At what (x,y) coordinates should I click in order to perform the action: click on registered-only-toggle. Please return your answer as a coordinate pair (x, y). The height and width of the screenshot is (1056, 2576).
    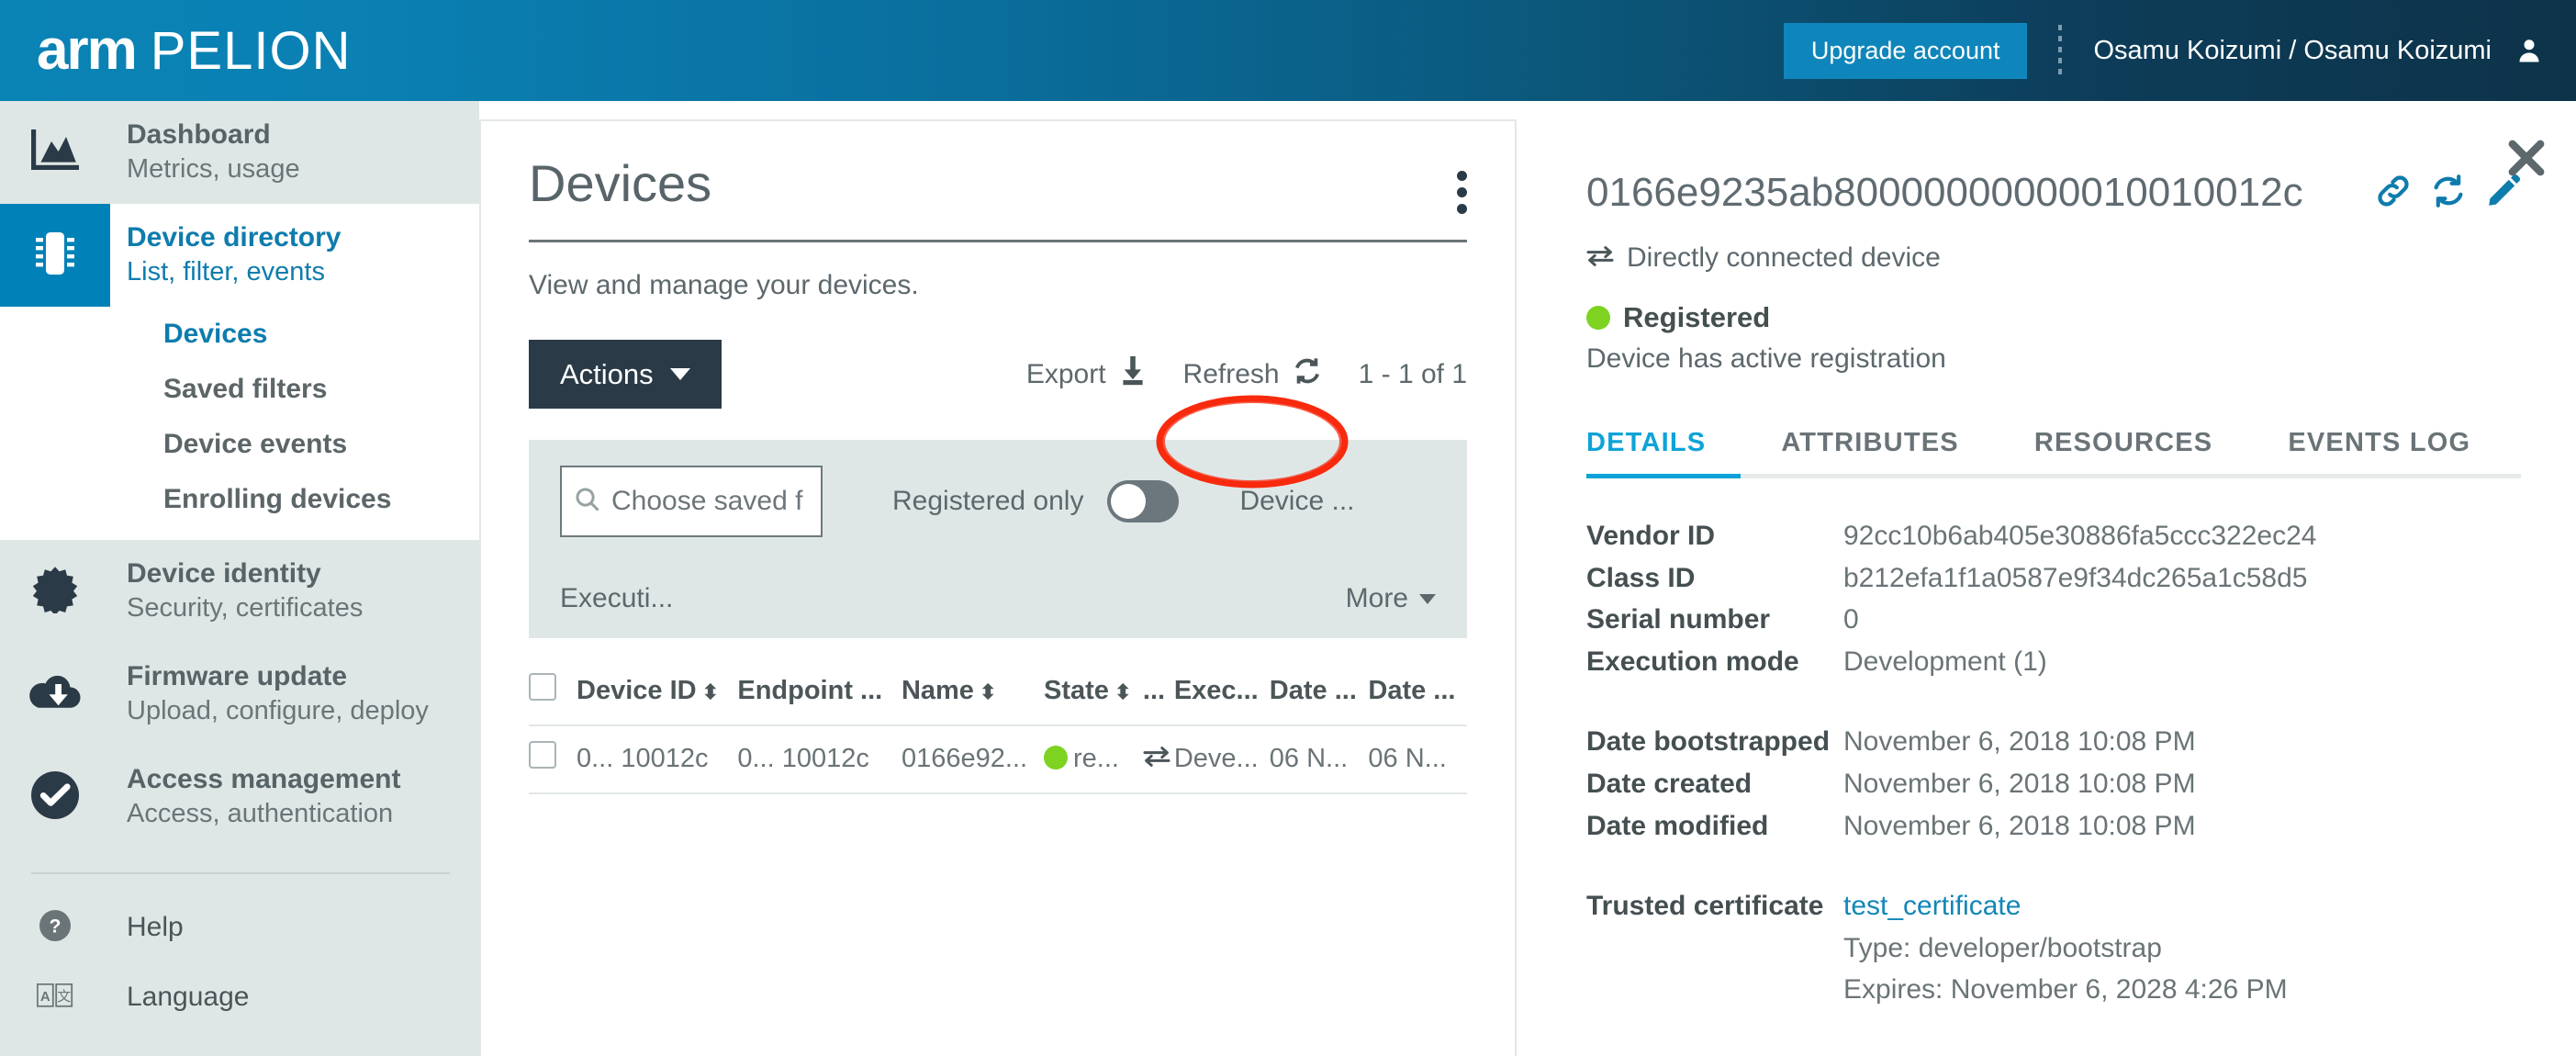
    Looking at the image, I should click on (1143, 501).